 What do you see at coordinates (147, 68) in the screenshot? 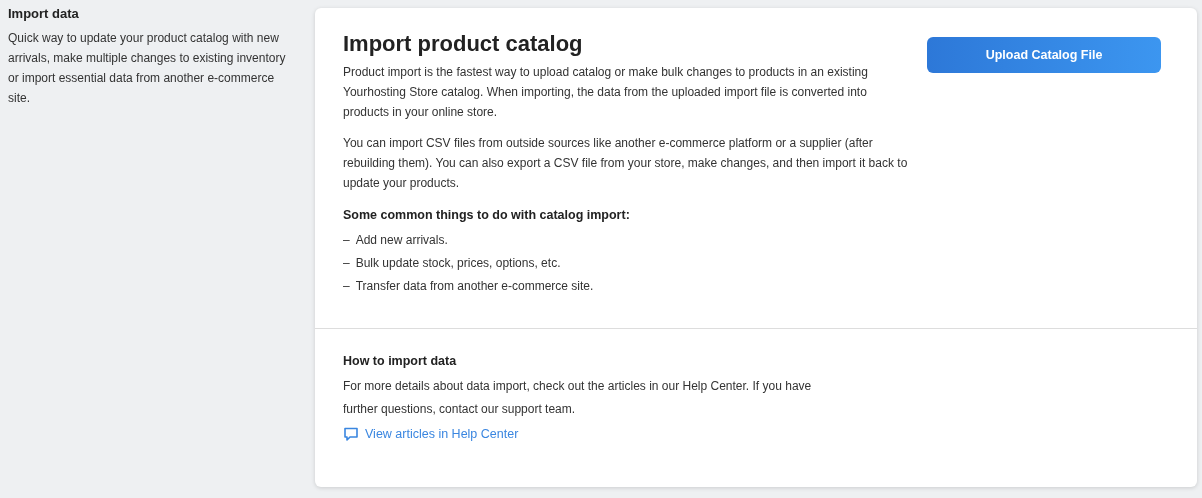
I see `section-description: Quick way to update your product catalog with new arrivals, make multiple changes to existing inventory or import essential data from another e-commerce site.` at bounding box center [147, 68].